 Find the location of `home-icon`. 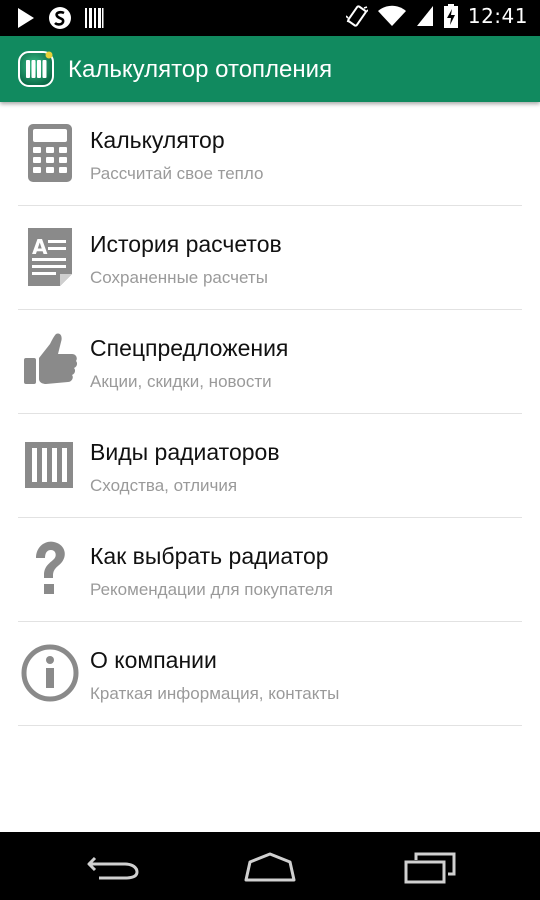

home-icon is located at coordinates (270, 867).